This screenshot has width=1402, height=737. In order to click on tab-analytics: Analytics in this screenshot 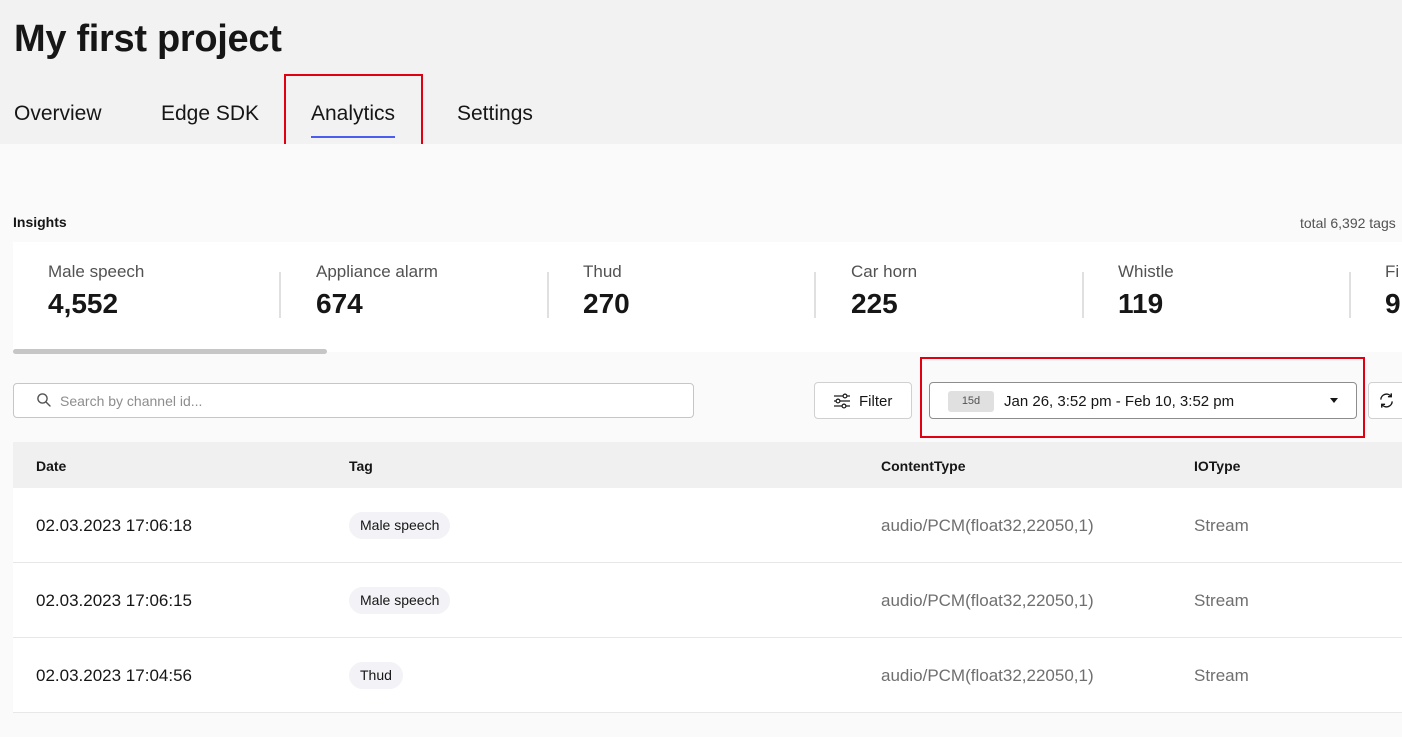, I will do `click(353, 117)`.